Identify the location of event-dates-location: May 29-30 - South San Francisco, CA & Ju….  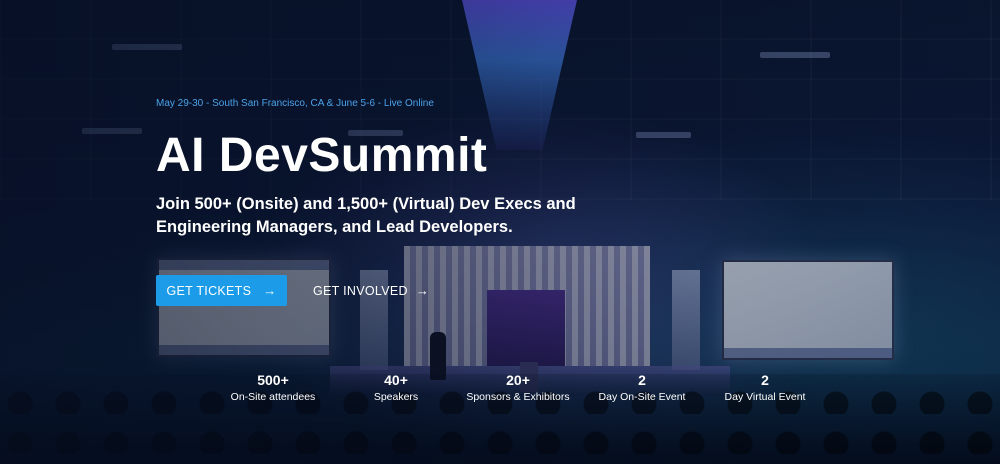
(295, 103).